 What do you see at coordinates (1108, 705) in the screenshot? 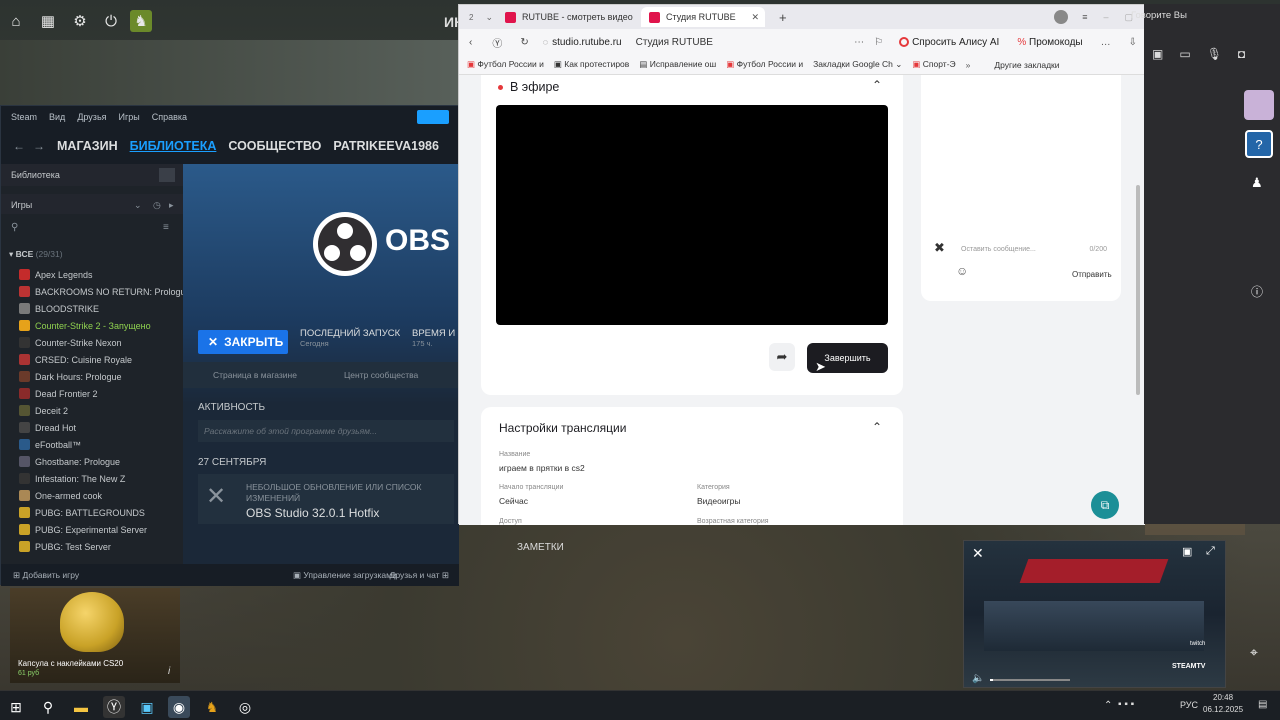
I see `tray-arrow-icon: ⌃` at bounding box center [1108, 705].